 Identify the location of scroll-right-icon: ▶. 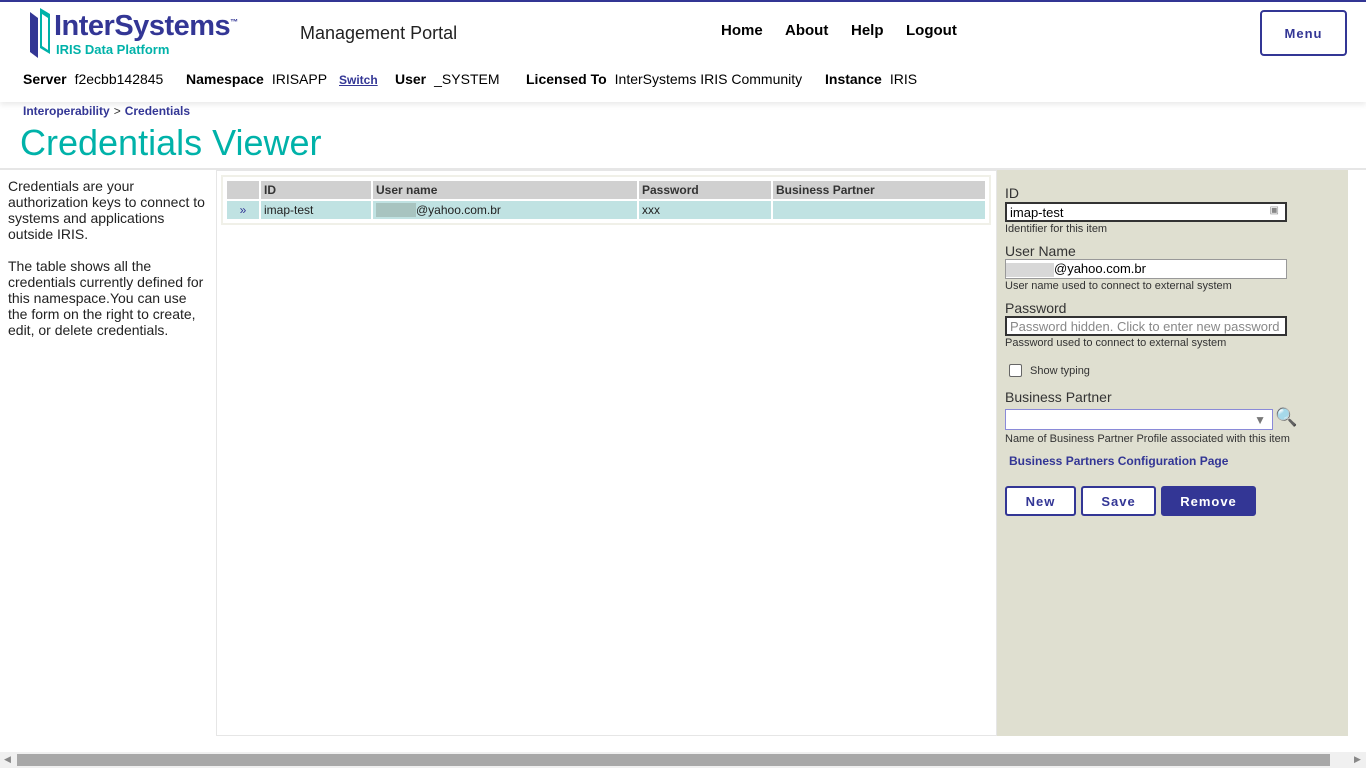
(1357, 759).